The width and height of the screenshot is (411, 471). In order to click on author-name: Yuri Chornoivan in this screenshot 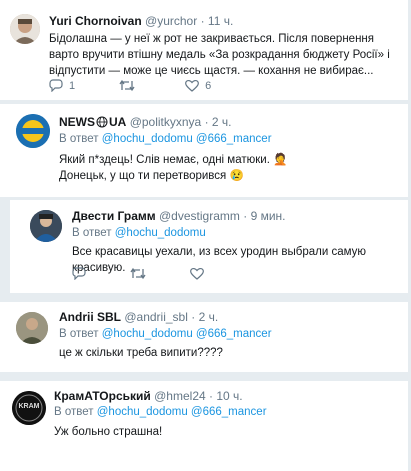, I will do `click(95, 21)`.